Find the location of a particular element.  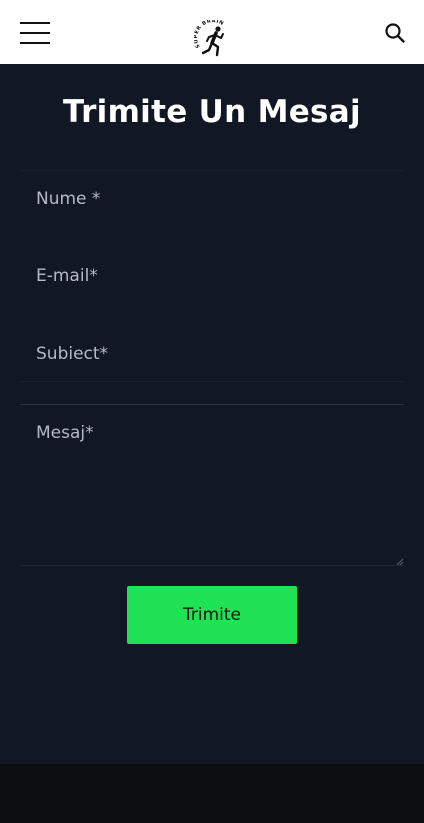

site-logo: SUPER BRAIN is located at coordinates (213, 40).